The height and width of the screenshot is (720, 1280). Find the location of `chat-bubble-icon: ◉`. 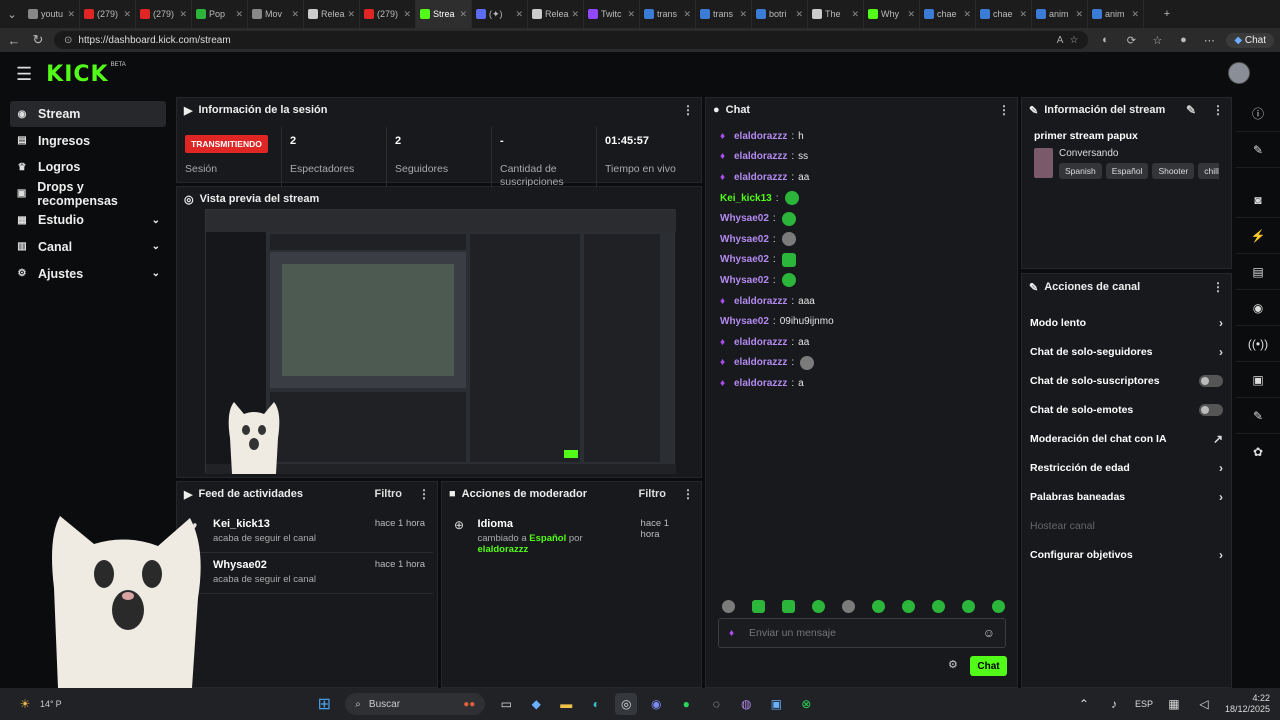

chat-bubble-icon: ◉ is located at coordinates (1258, 308).